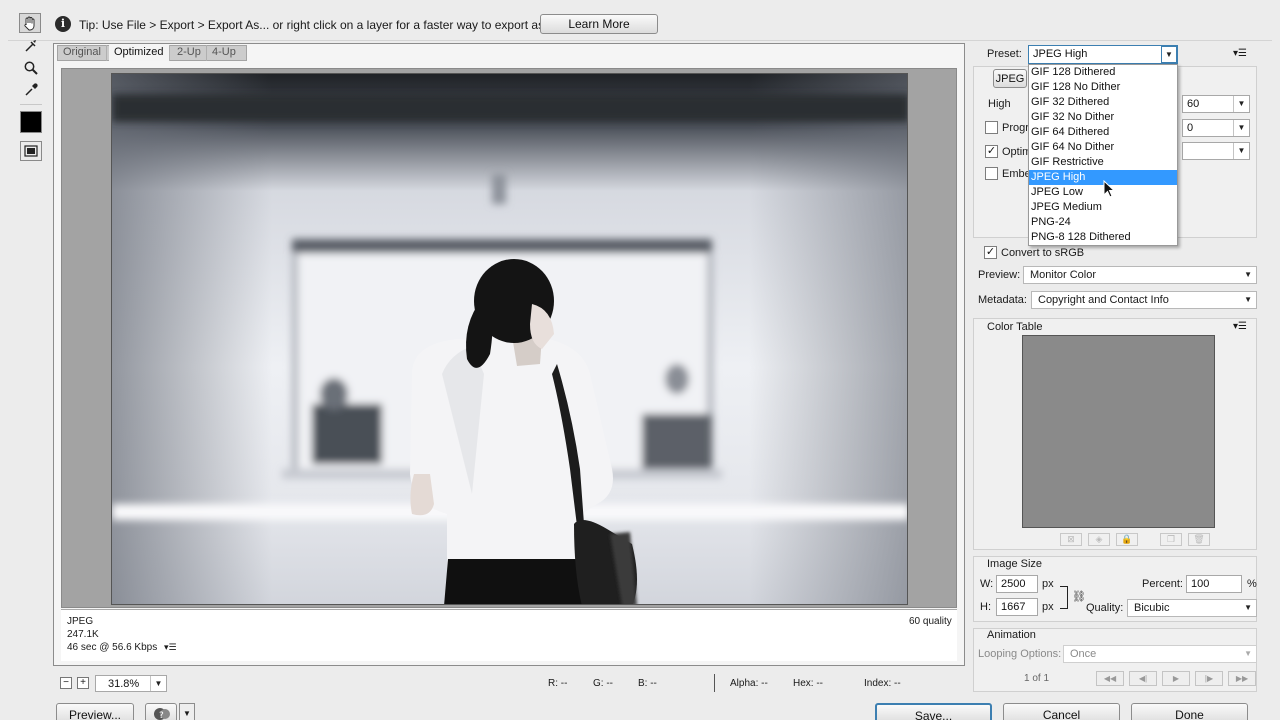 This screenshot has width=1280, height=720. Describe the element at coordinates (82, 53) in the screenshot. I see `tab-original: Original` at that location.